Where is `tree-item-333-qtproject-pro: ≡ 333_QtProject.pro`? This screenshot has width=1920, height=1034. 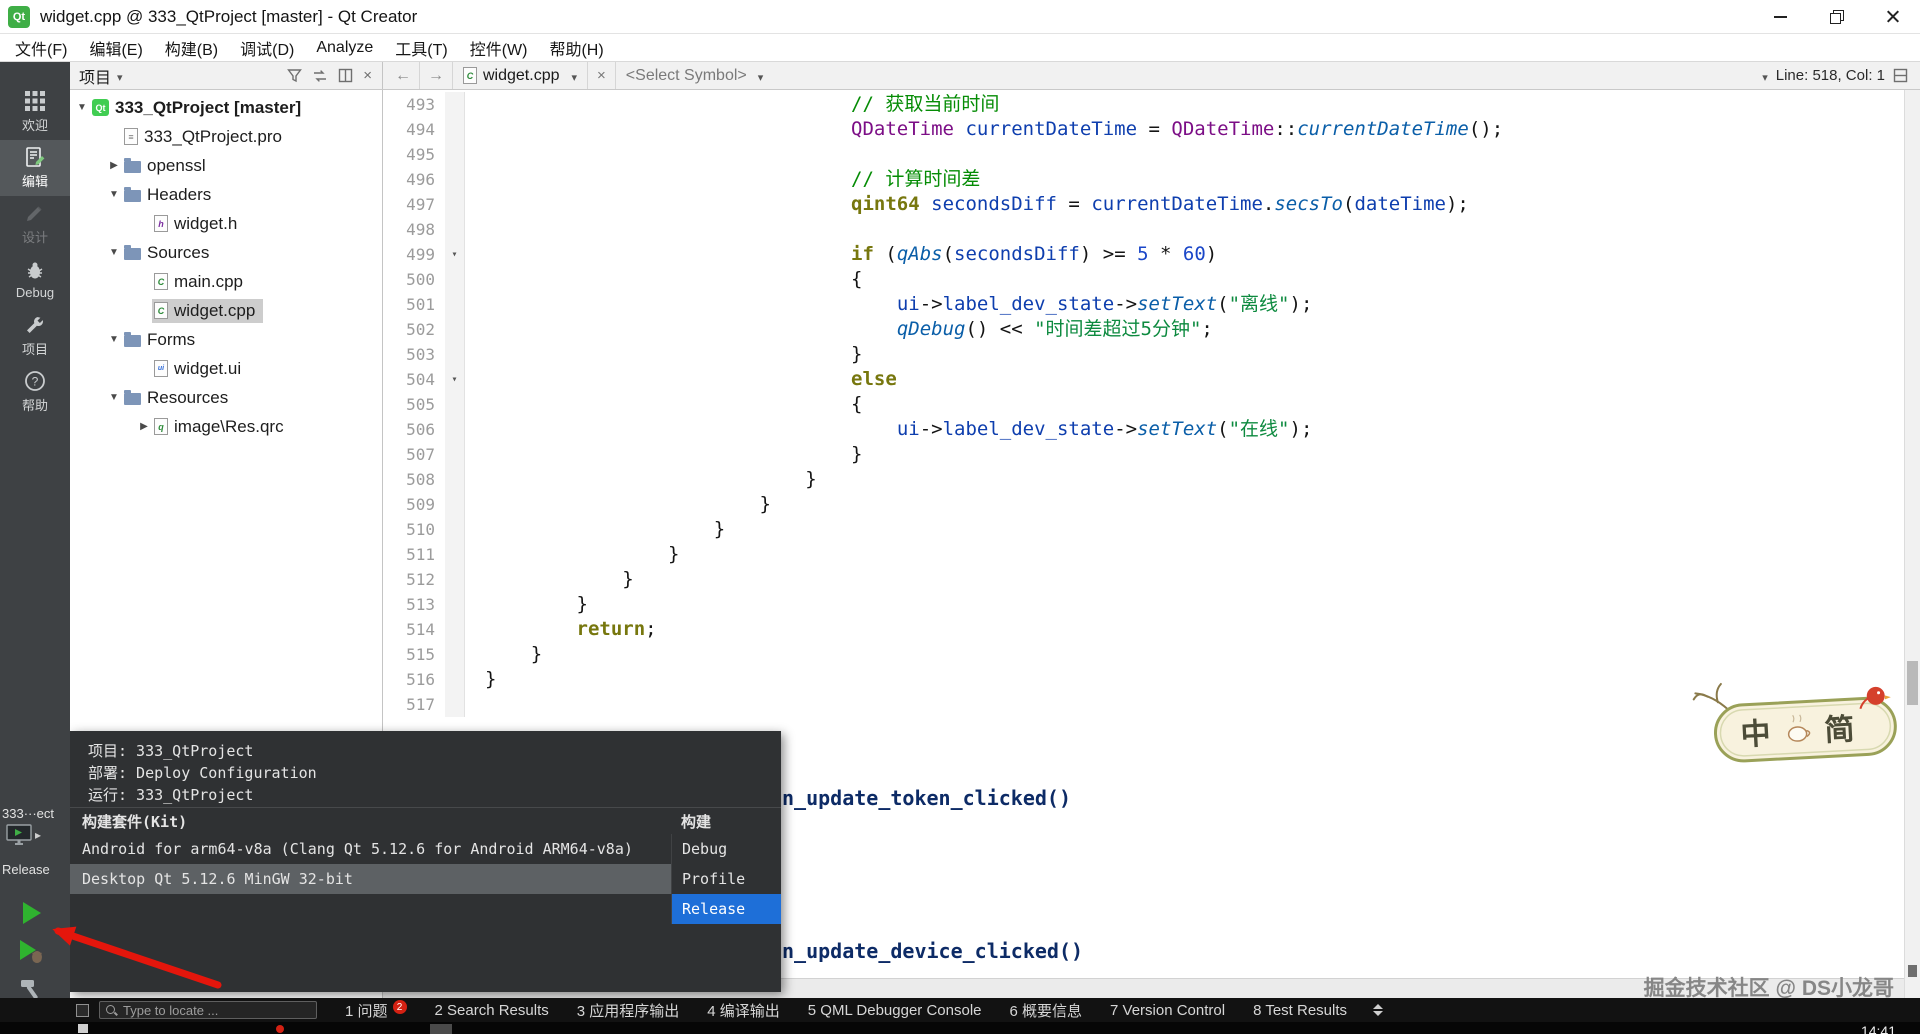
tree-item-333-qtproject-pro: ≡ 333_QtProject.pro is located at coordinates (226, 136).